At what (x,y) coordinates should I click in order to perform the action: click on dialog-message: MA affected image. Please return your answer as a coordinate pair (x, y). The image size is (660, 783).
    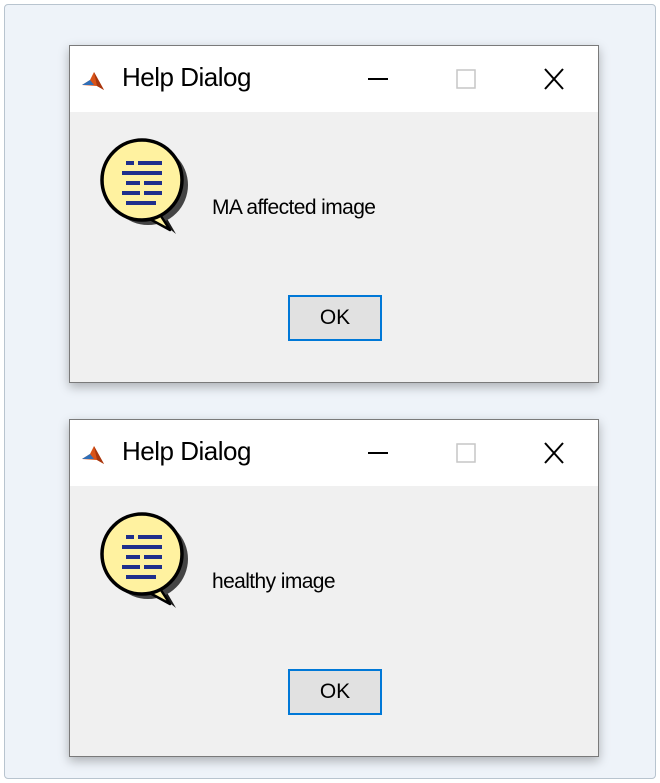
    Looking at the image, I should click on (294, 207).